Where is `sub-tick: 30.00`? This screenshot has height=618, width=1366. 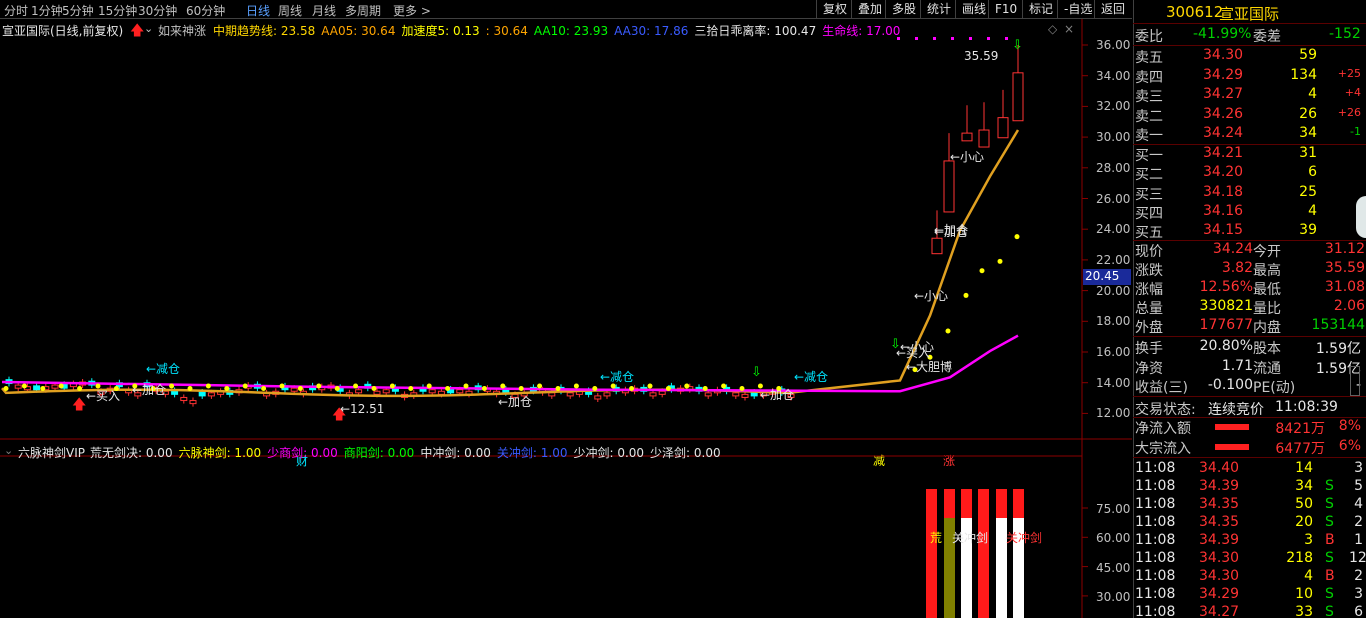
sub-tick: 30.00 is located at coordinates (1113, 596).